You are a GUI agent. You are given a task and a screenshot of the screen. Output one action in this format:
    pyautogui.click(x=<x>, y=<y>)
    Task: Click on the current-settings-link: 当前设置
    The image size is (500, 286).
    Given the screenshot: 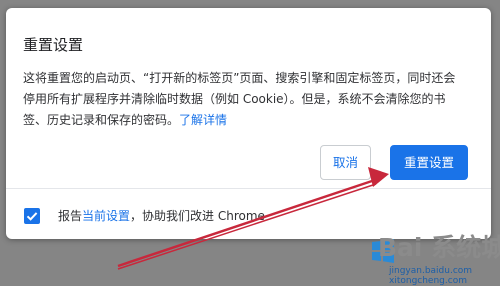 What is the action you would take?
    pyautogui.click(x=106, y=216)
    